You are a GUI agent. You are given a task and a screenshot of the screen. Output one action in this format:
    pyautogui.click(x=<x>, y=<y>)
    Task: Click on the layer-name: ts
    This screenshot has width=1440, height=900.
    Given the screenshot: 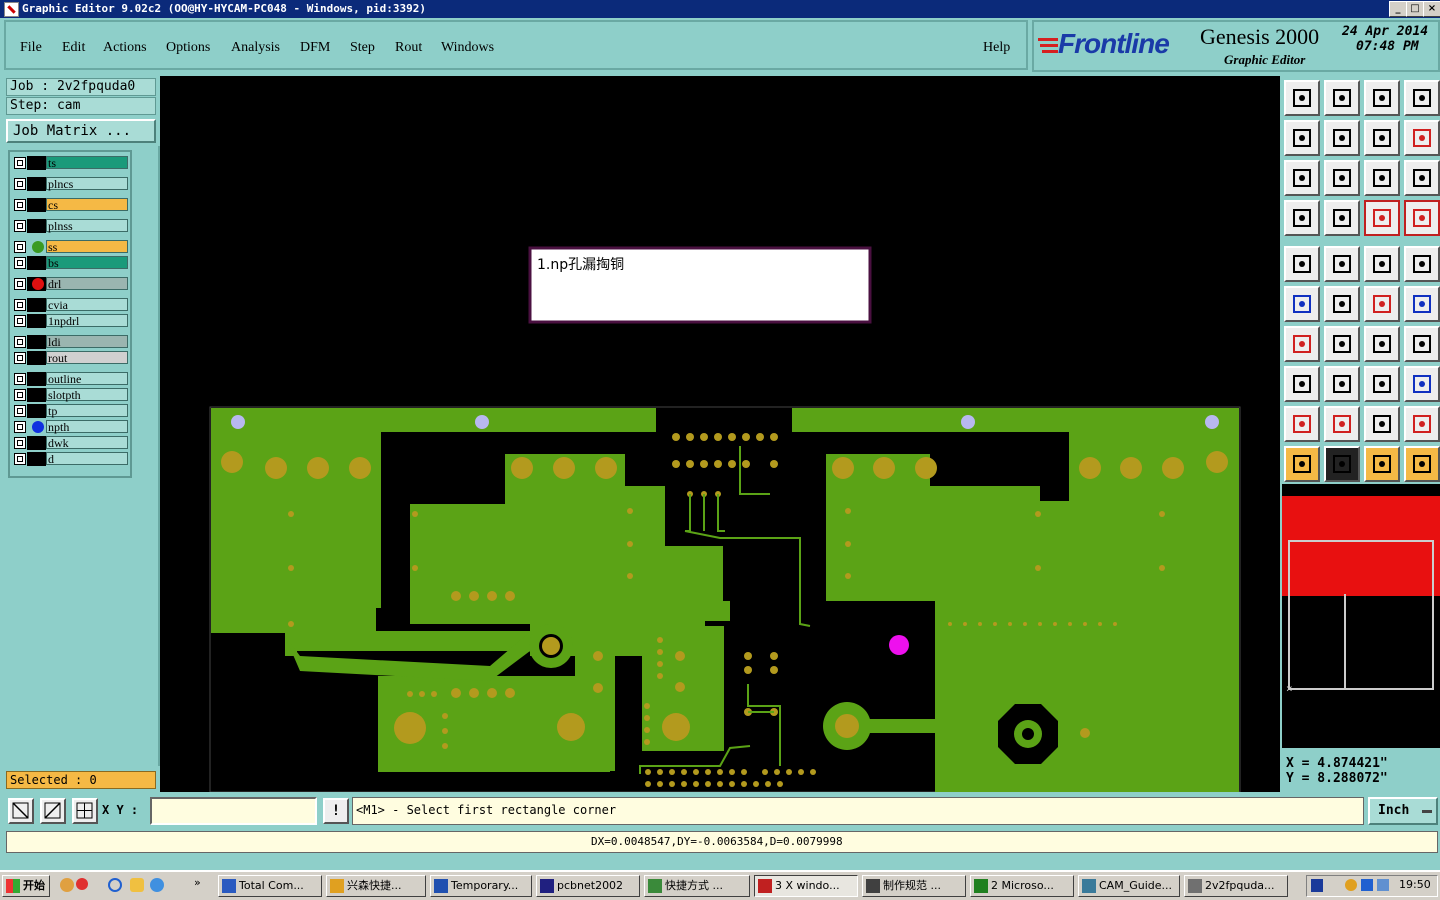 What is the action you would take?
    pyautogui.click(x=87, y=163)
    